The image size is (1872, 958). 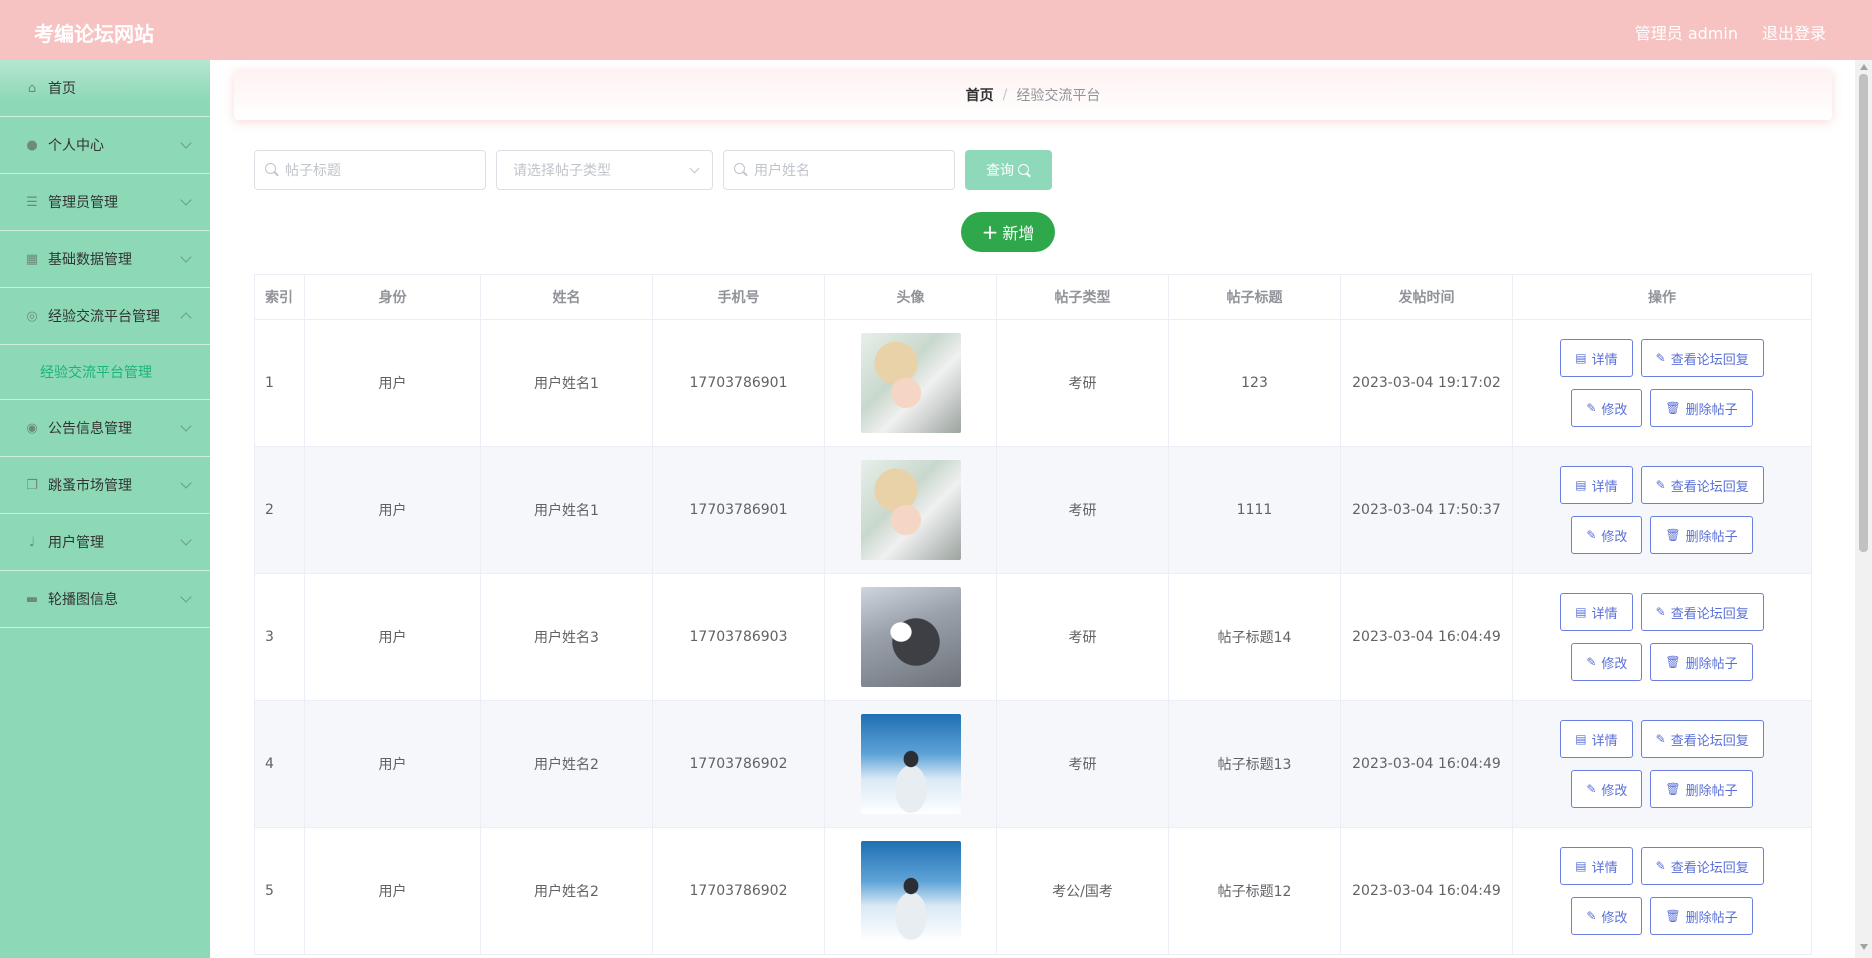 I want to click on search-icon, so click(x=272, y=170).